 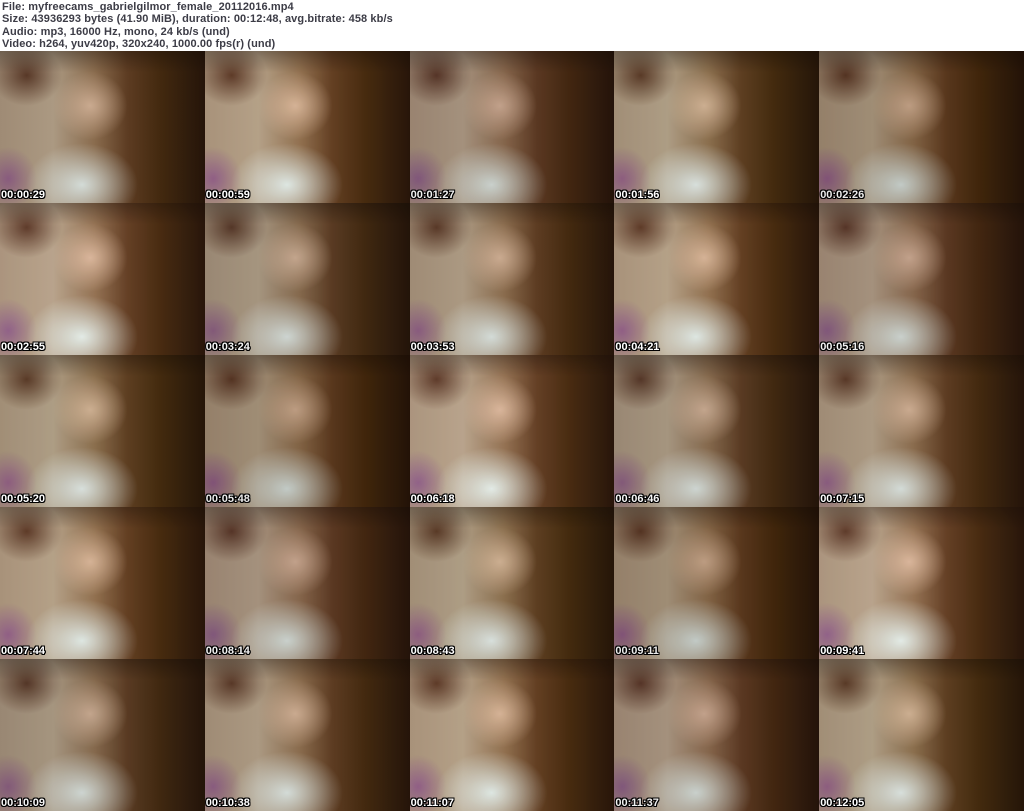 What do you see at coordinates (637, 651) in the screenshot?
I see `timestamp-label: 00:09:11` at bounding box center [637, 651].